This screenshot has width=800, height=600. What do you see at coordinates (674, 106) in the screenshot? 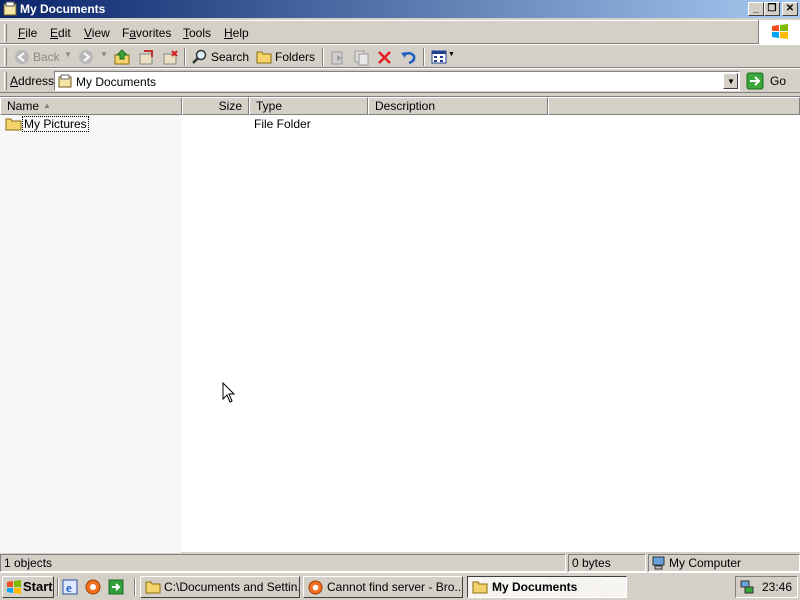
I see `column-header-blank` at bounding box center [674, 106].